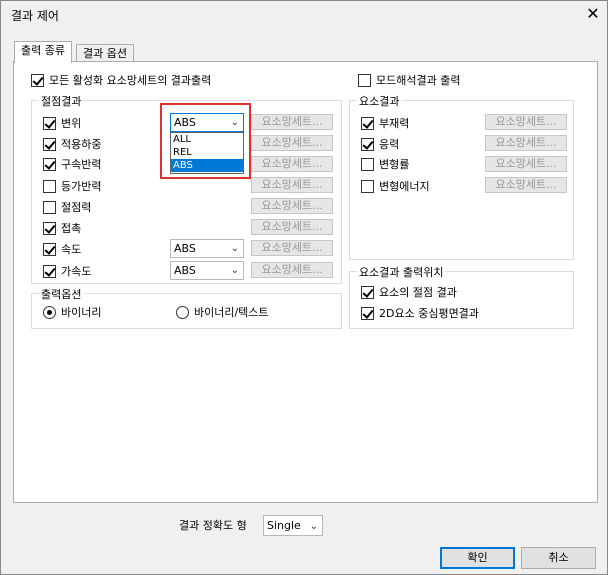 The width and height of the screenshot is (608, 575). I want to click on mode-shape-output-option: 모드해석결과 출력, so click(409, 80).